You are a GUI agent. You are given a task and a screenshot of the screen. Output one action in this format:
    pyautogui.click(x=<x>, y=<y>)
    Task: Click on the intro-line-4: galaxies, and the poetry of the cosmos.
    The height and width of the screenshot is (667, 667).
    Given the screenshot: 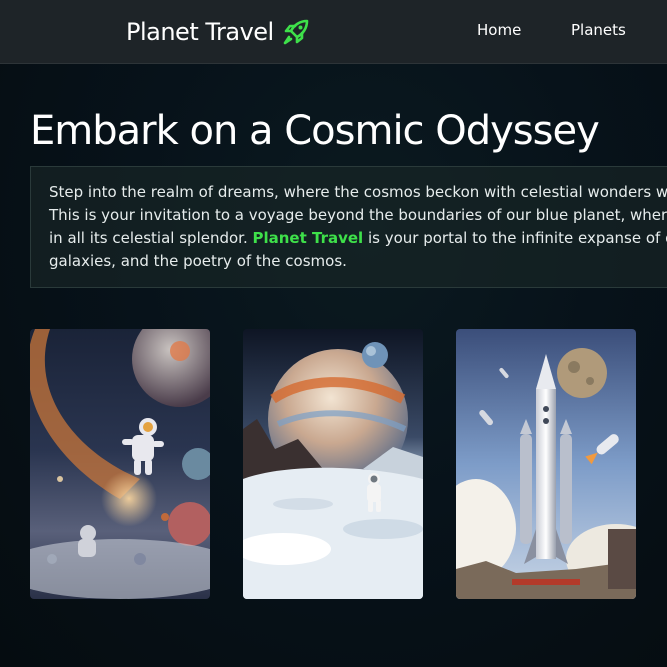 What is the action you would take?
    pyautogui.click(x=198, y=261)
    